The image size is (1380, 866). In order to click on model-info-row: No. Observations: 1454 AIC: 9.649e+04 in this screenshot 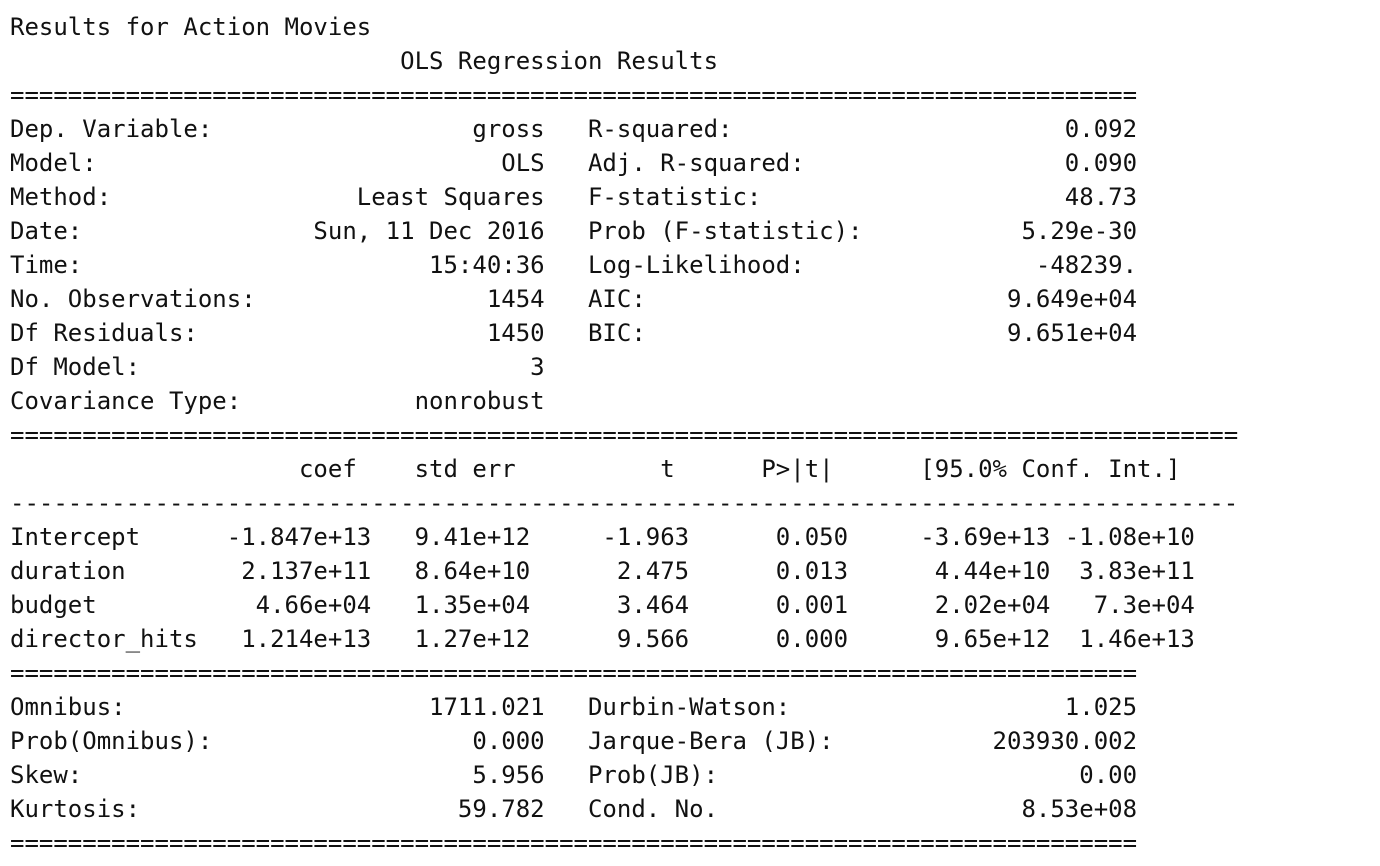, I will do `click(574, 299)`.